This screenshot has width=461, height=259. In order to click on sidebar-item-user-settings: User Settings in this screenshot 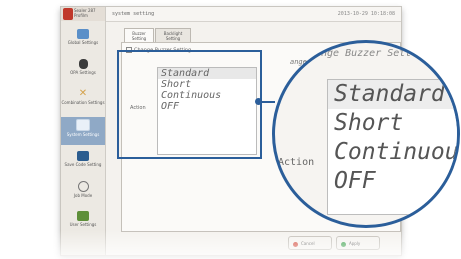, I will do `click(83, 221)`.